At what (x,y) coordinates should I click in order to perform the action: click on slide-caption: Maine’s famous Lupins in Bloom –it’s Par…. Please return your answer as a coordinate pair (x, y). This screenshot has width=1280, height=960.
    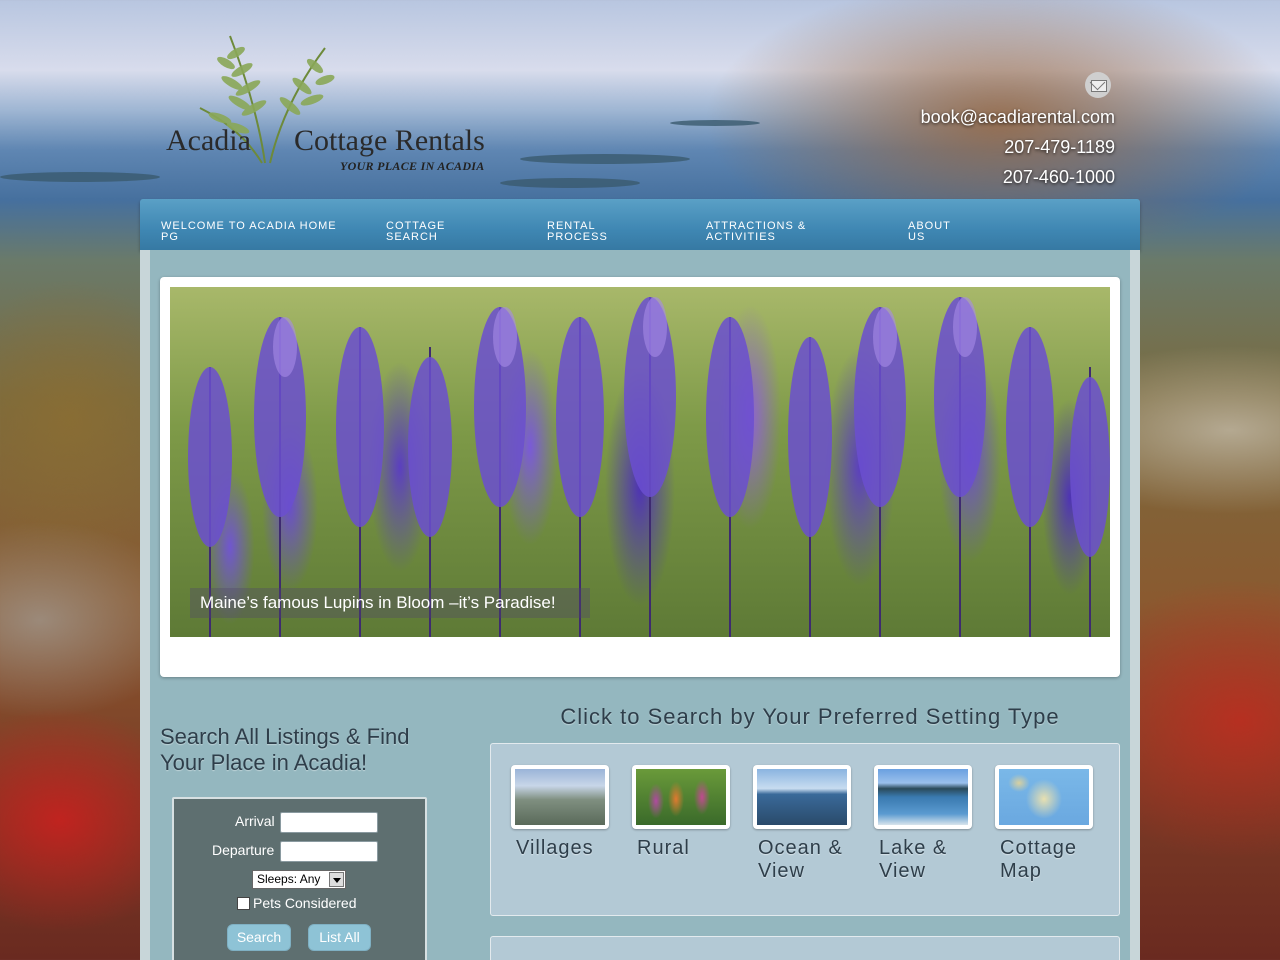
    Looking at the image, I should click on (390, 603).